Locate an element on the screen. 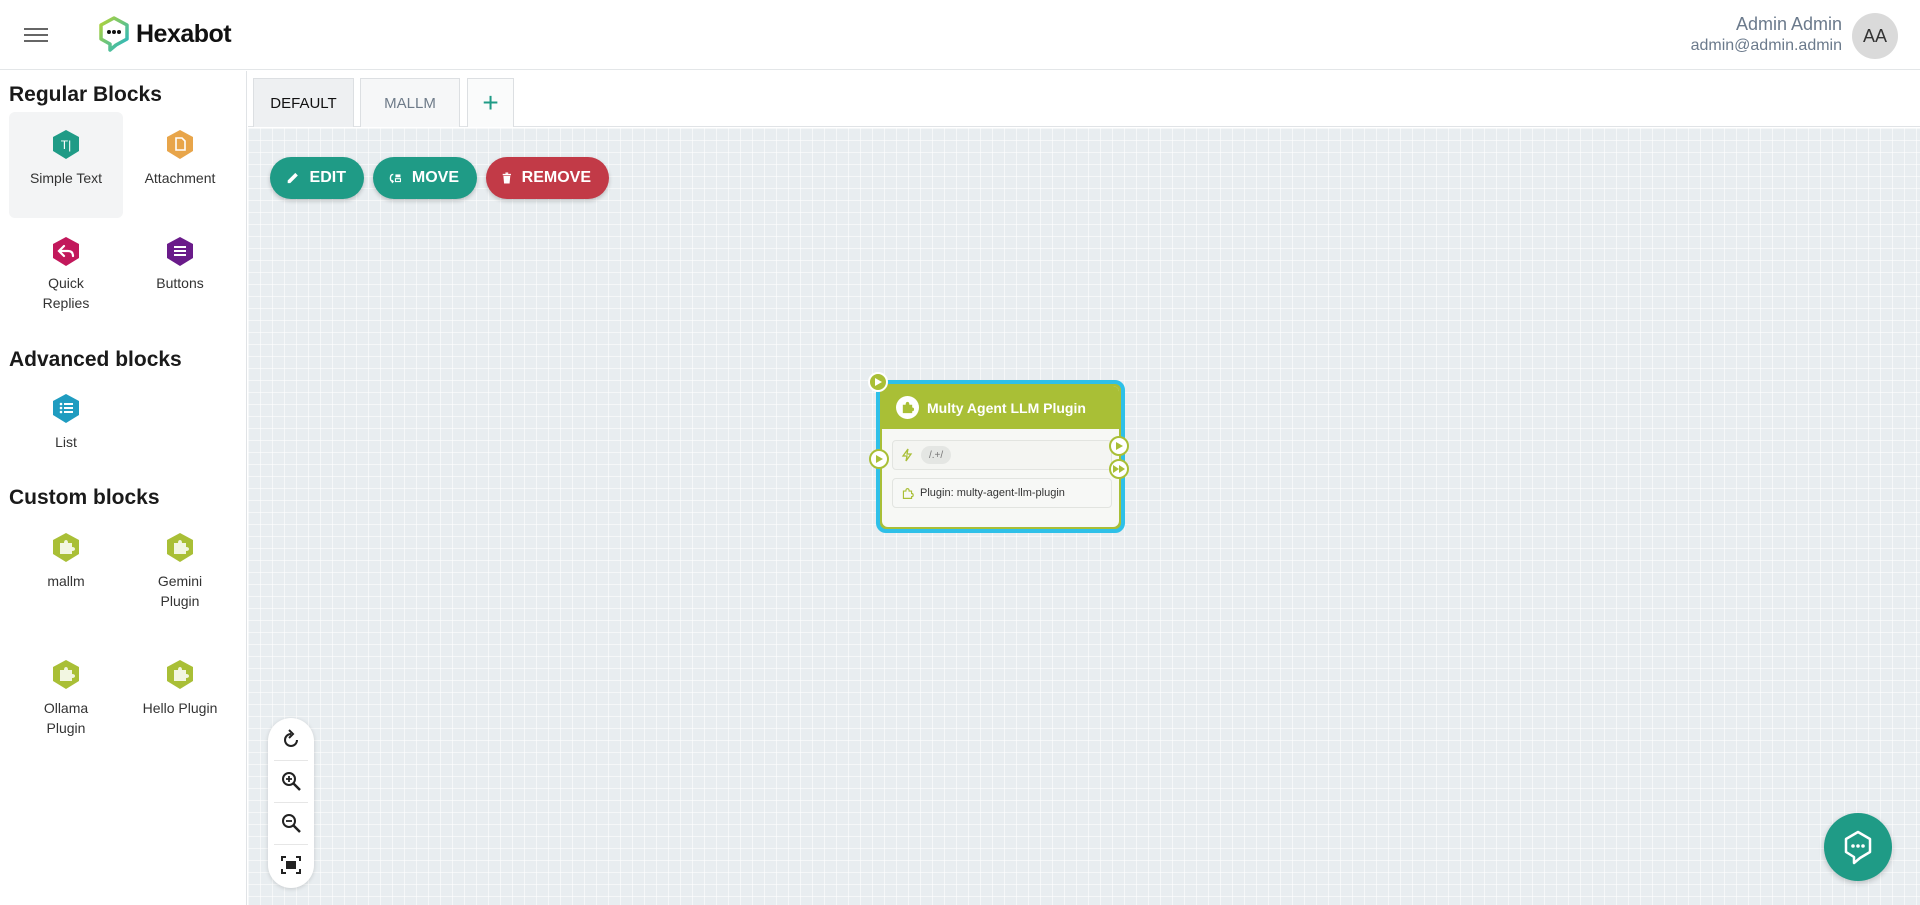  tab-default: DEFAULT is located at coordinates (303, 102).